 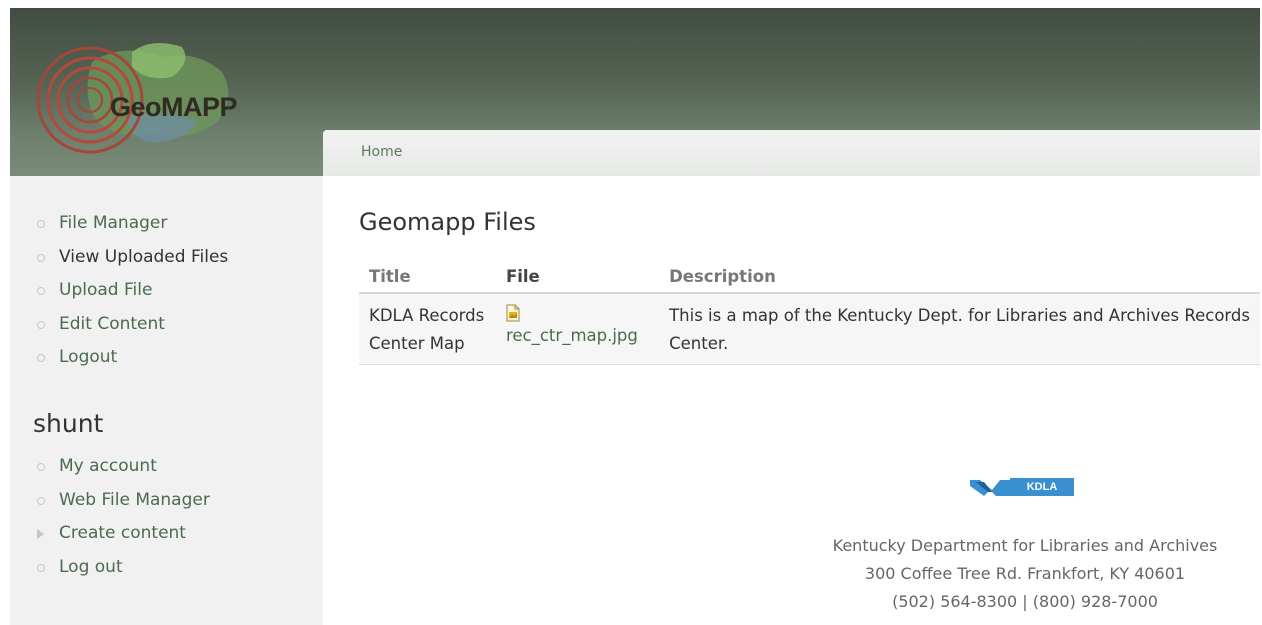 I want to click on kdla-logo: KDLA, so click(x=1025, y=484).